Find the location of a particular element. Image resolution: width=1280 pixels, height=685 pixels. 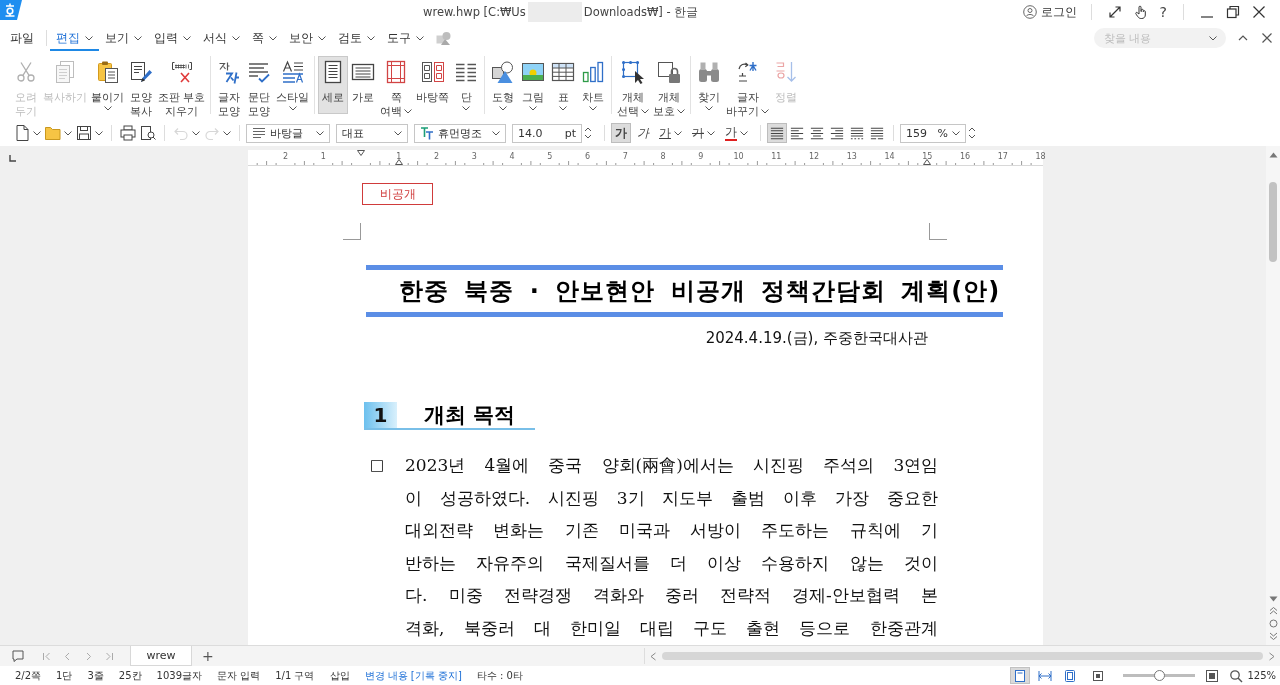

double-chevron-down-icon is located at coordinates (1273, 636).